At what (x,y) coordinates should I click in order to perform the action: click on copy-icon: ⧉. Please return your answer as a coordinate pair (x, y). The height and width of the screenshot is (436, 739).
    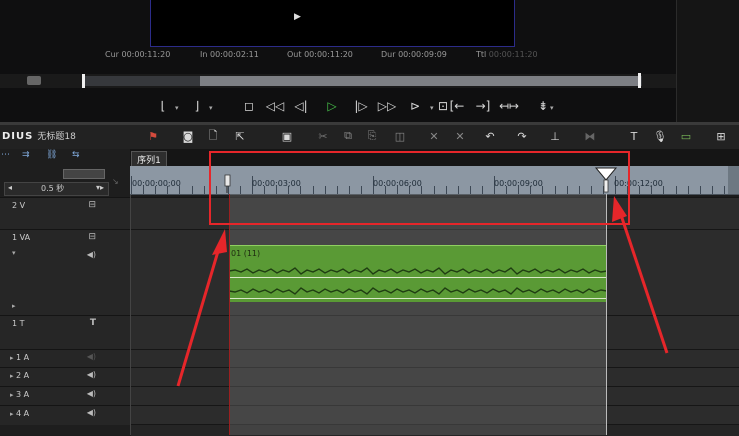
    Looking at the image, I should click on (348, 136).